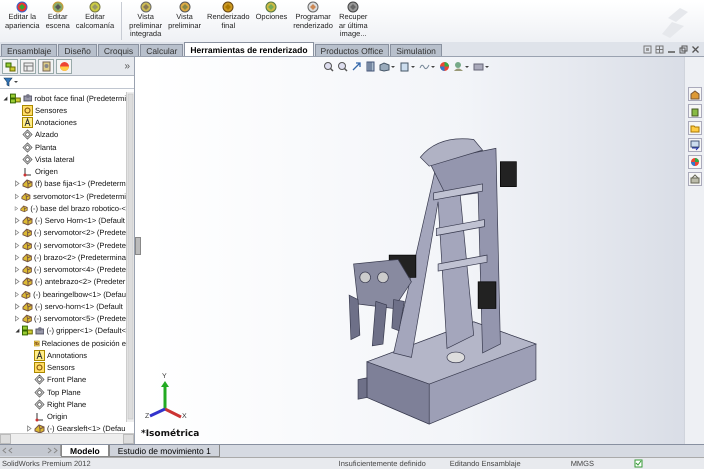 The width and height of the screenshot is (704, 469). I want to click on view-orientation-label: *Isométrica, so click(170, 434).